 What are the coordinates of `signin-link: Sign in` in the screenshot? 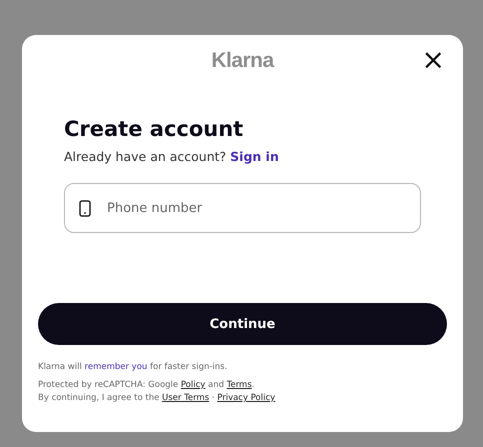 It's located at (254, 156).